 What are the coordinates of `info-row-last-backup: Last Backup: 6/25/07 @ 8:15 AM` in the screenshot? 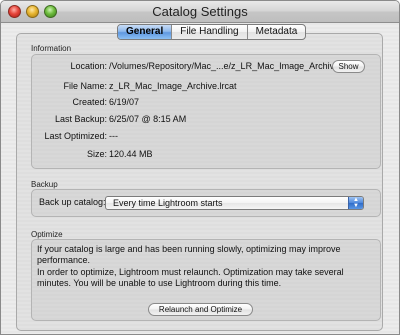 It's located at (200, 121).